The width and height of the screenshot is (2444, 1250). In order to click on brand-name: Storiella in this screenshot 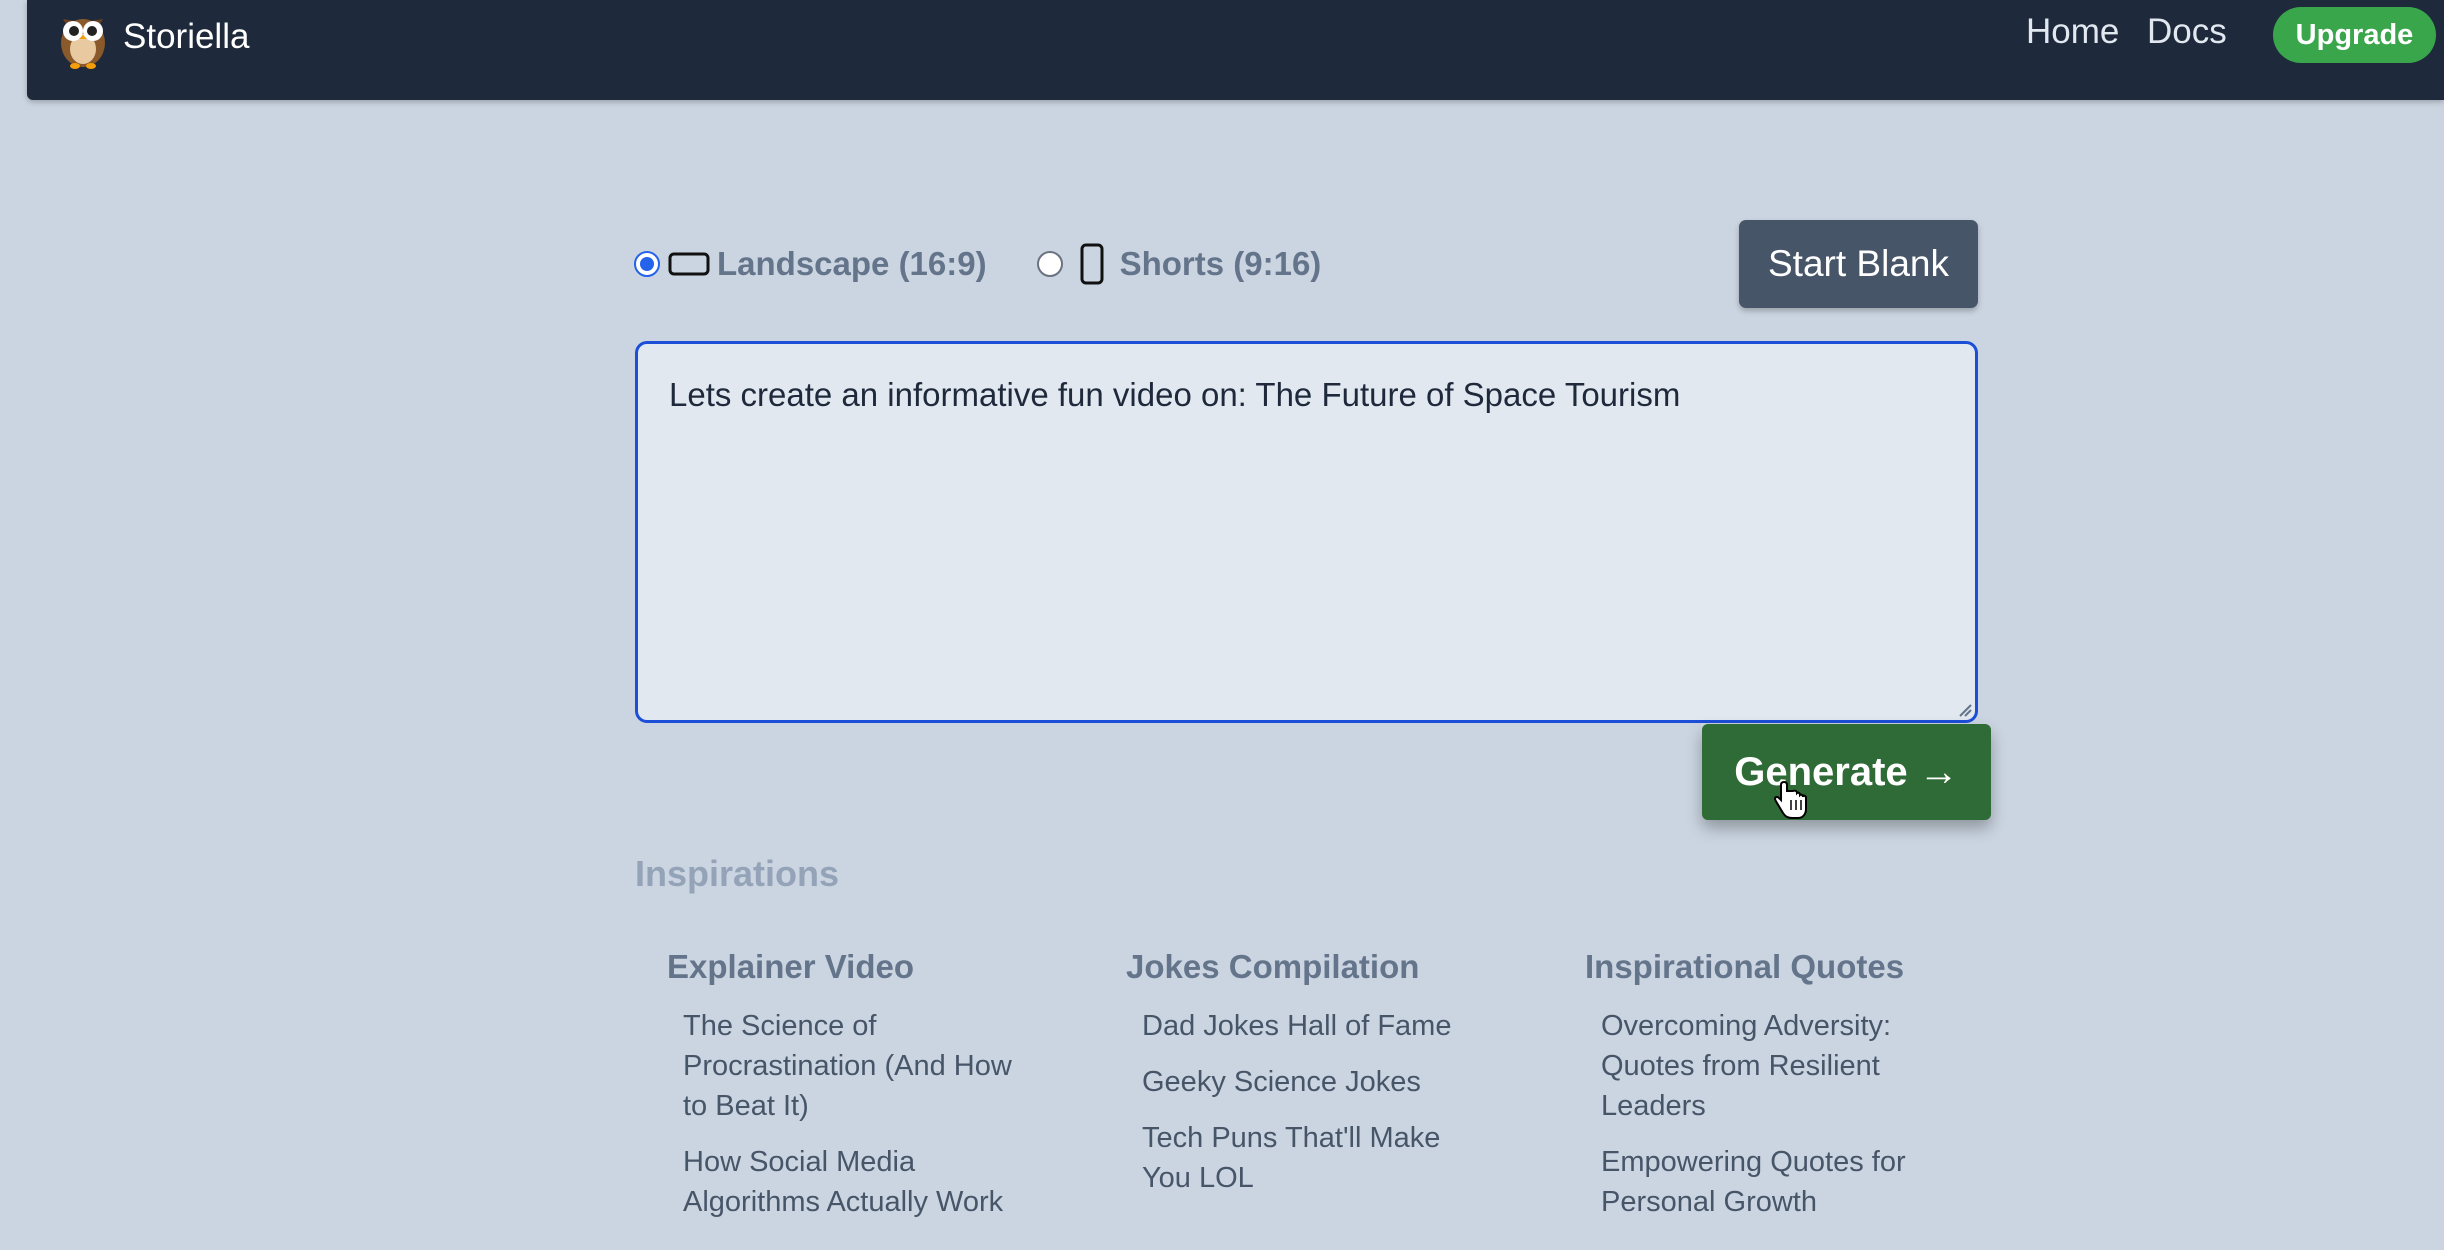, I will do `click(186, 36)`.